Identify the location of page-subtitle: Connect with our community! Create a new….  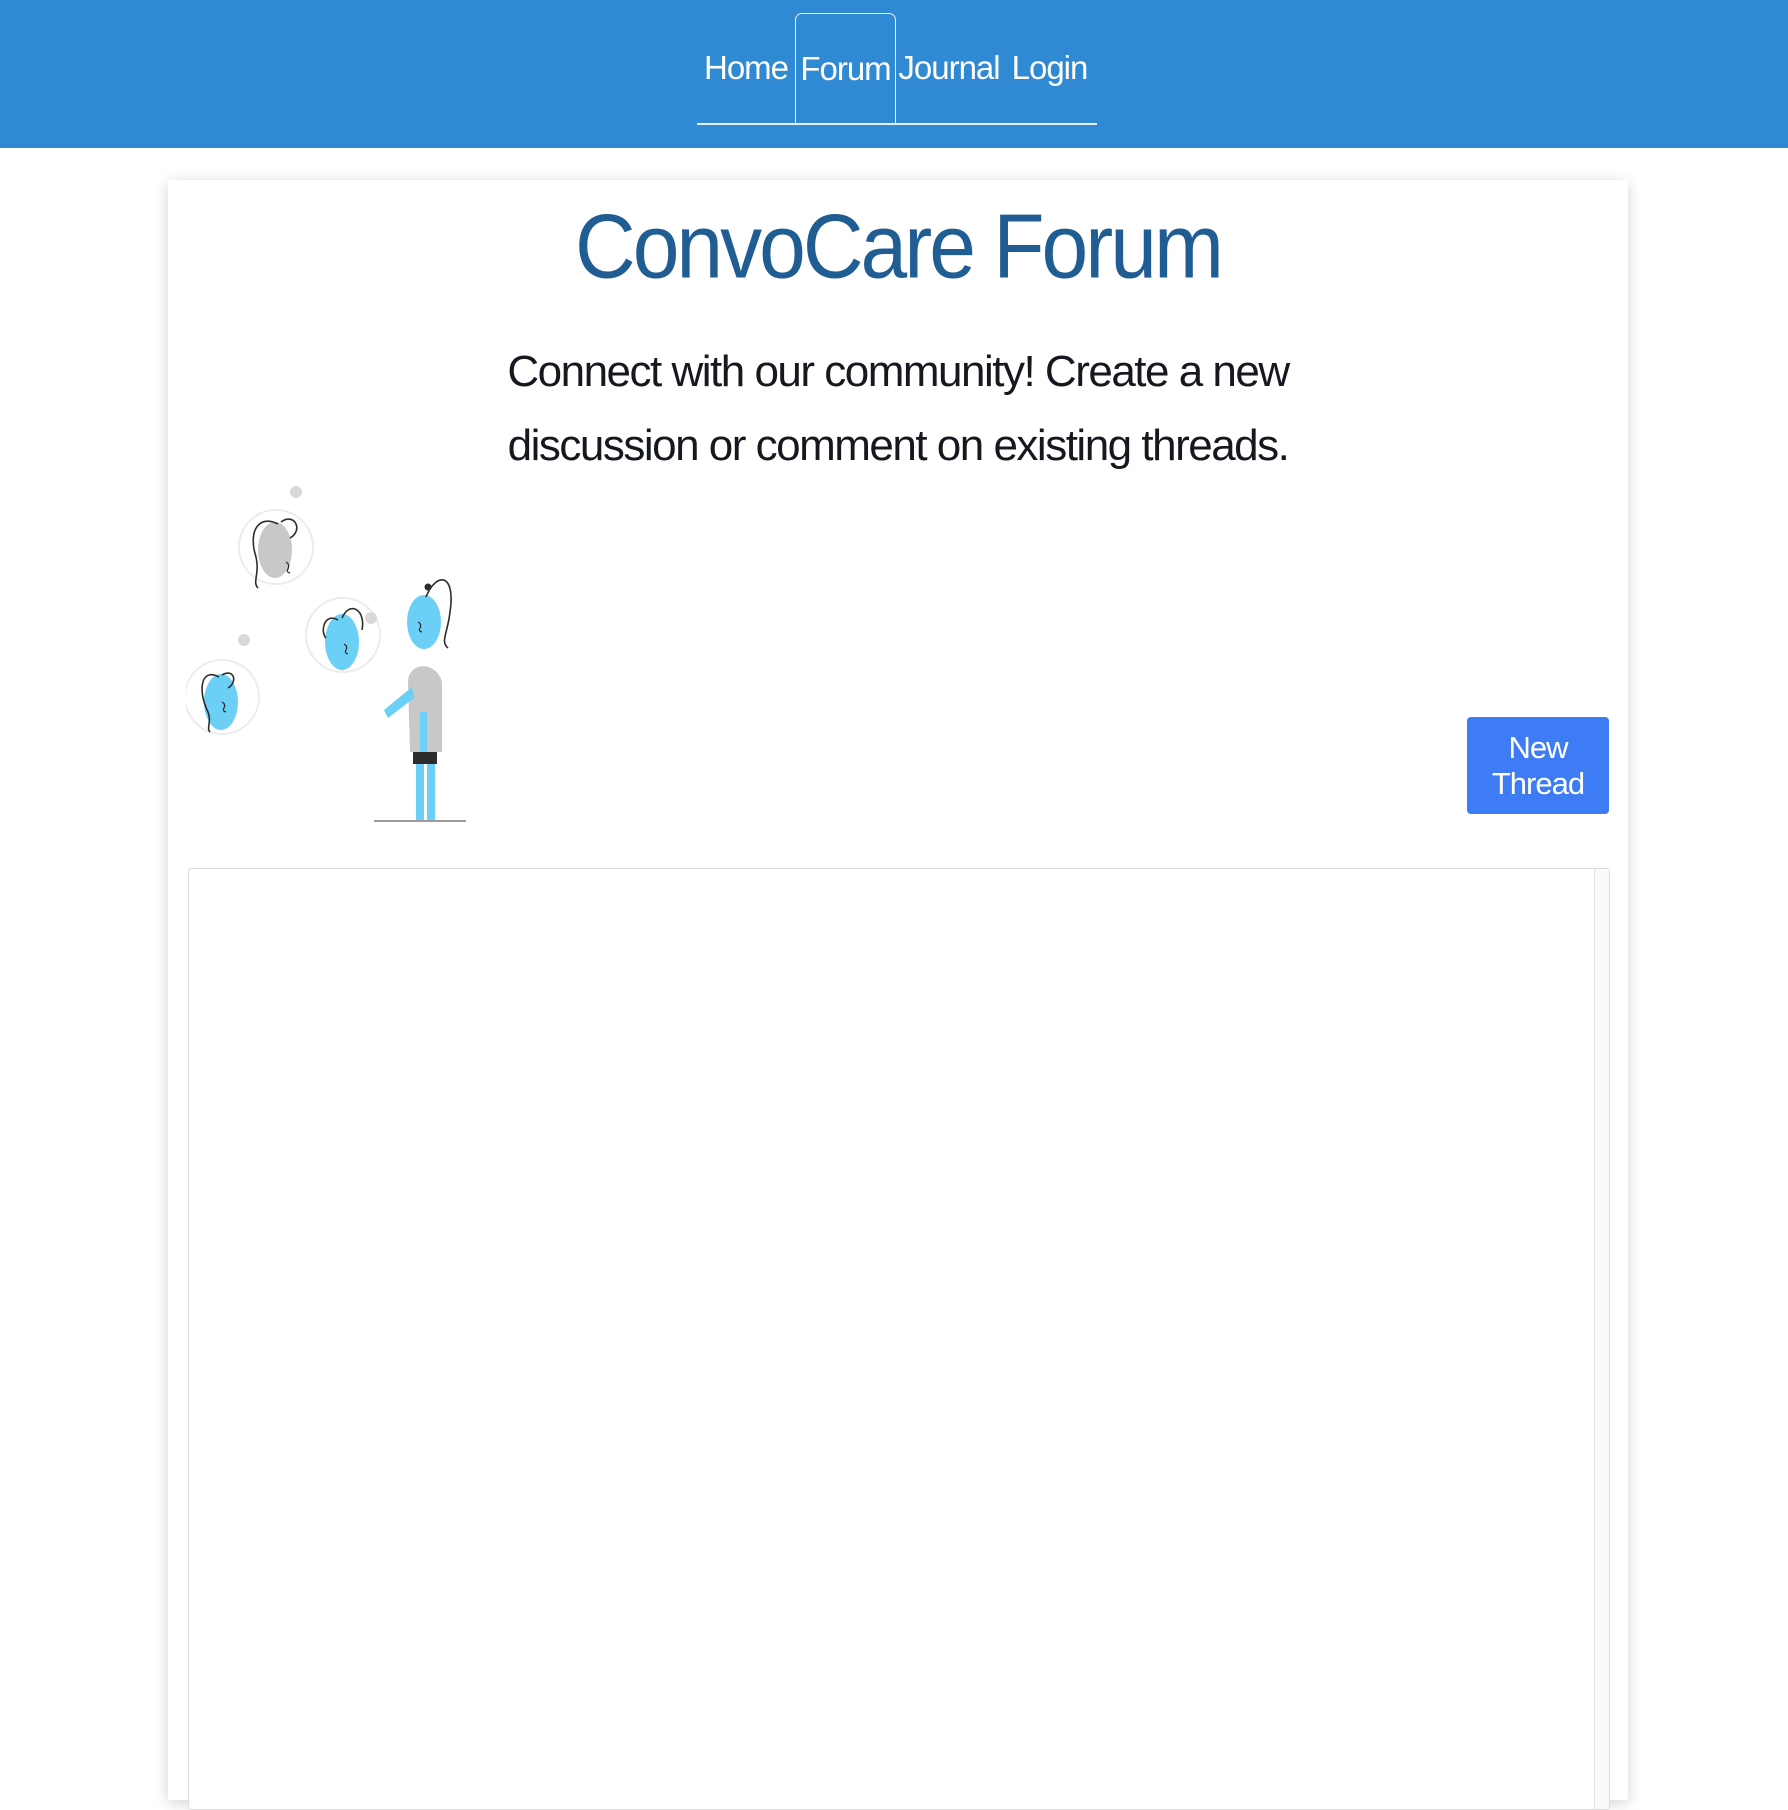
(898, 408).